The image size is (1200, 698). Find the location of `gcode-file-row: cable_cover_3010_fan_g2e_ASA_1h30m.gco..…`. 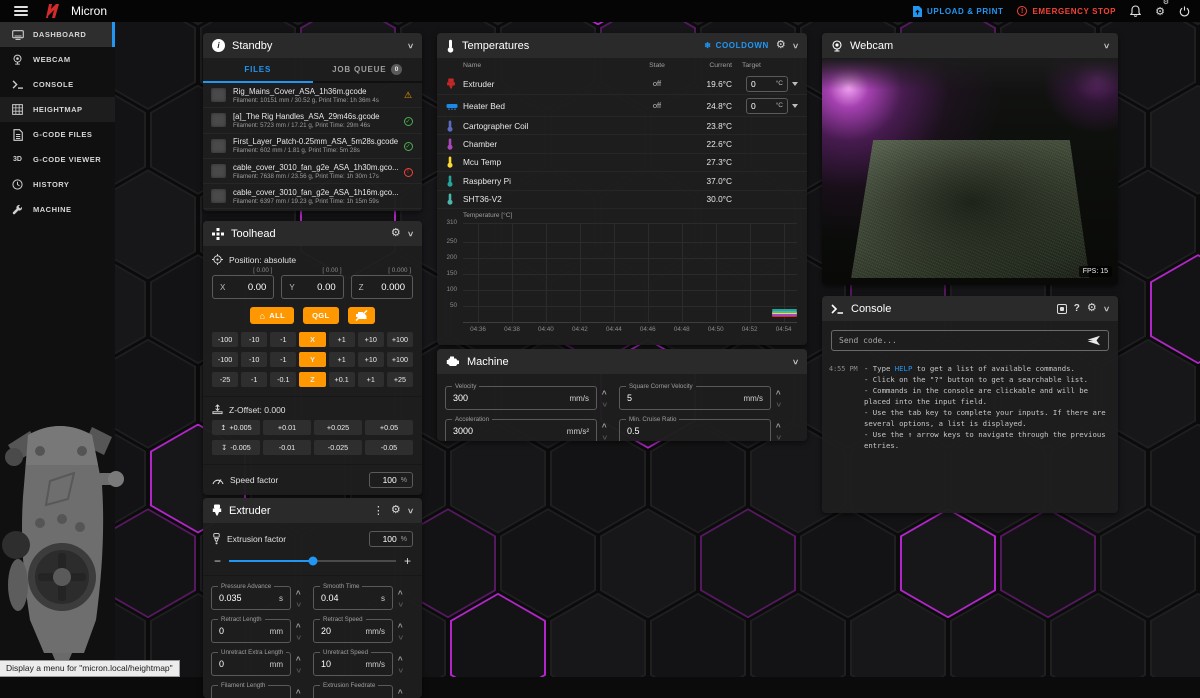

gcode-file-row: cable_cover_3010_fan_g2e_ASA_1h30m.gco..… is located at coordinates (312, 171).